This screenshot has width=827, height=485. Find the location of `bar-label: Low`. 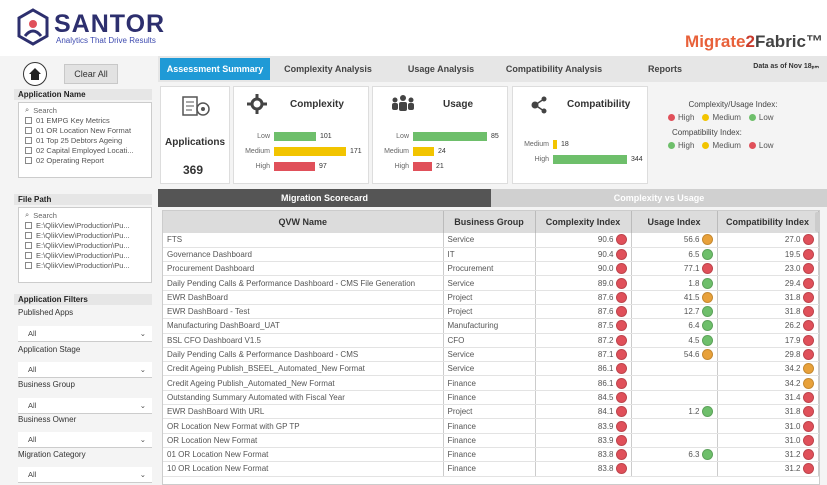

bar-label: Low is located at coordinates (402, 136).